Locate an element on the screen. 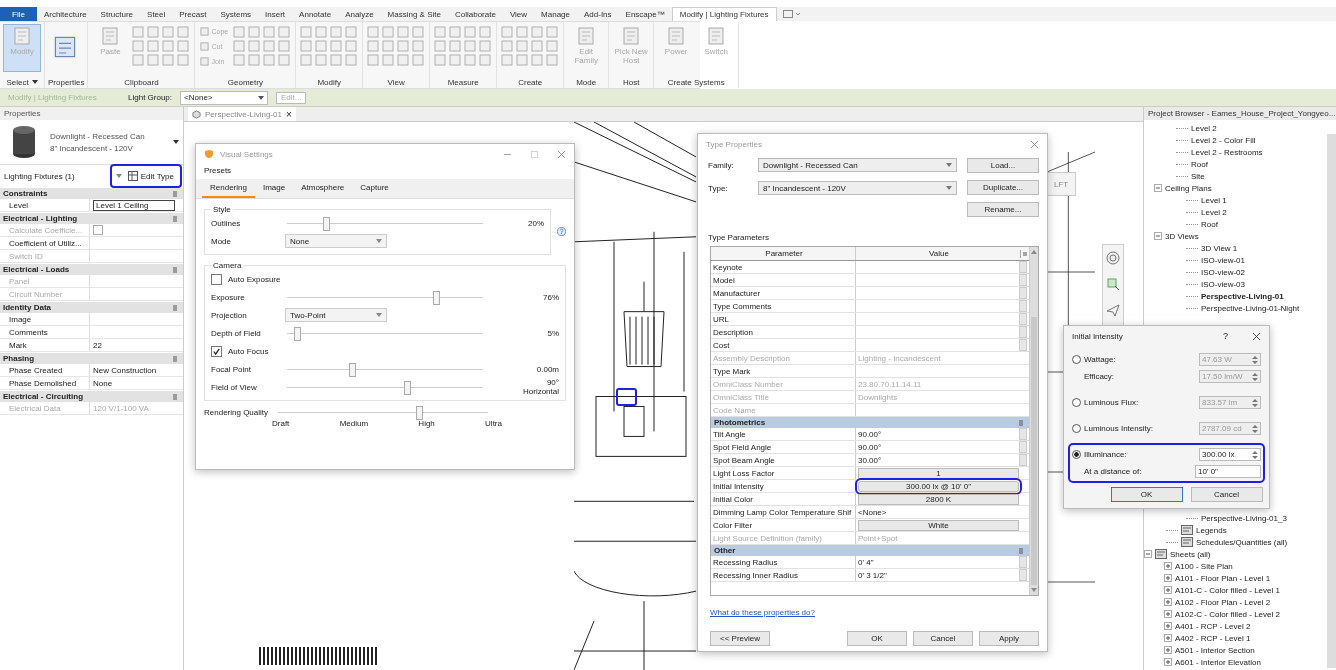  browser-item: Level 1 is located at coordinates (1214, 200).